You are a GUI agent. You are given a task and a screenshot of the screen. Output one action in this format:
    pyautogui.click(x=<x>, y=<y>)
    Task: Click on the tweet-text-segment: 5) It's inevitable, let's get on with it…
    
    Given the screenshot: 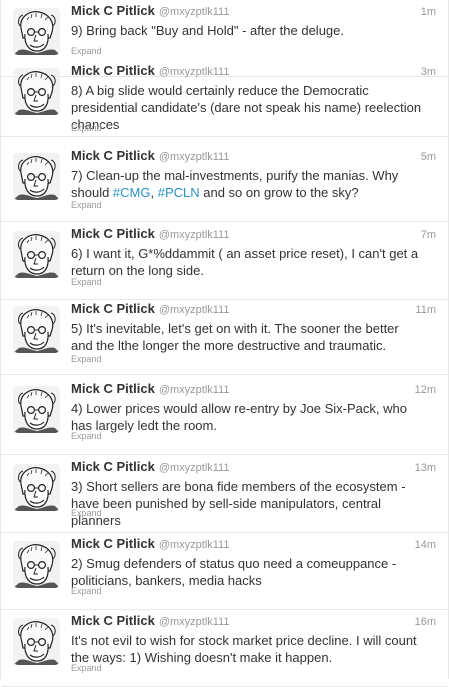 What is the action you would take?
    pyautogui.click(x=235, y=337)
    